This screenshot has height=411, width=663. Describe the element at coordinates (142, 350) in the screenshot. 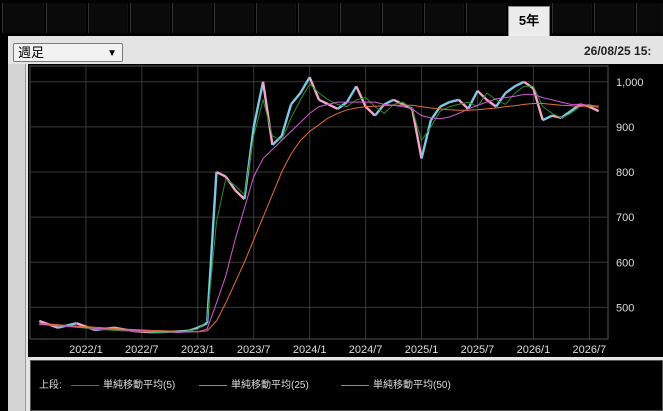

I see `x-tick-label: 2022/7` at that location.